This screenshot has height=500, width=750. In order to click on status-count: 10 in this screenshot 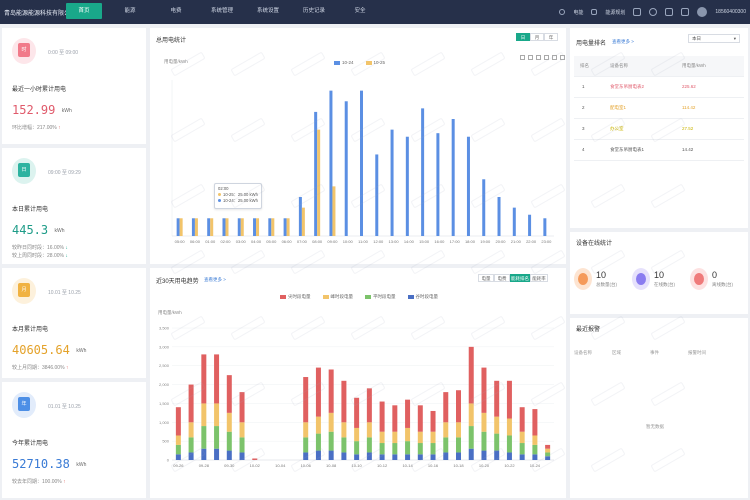, I will do `click(659, 275)`.